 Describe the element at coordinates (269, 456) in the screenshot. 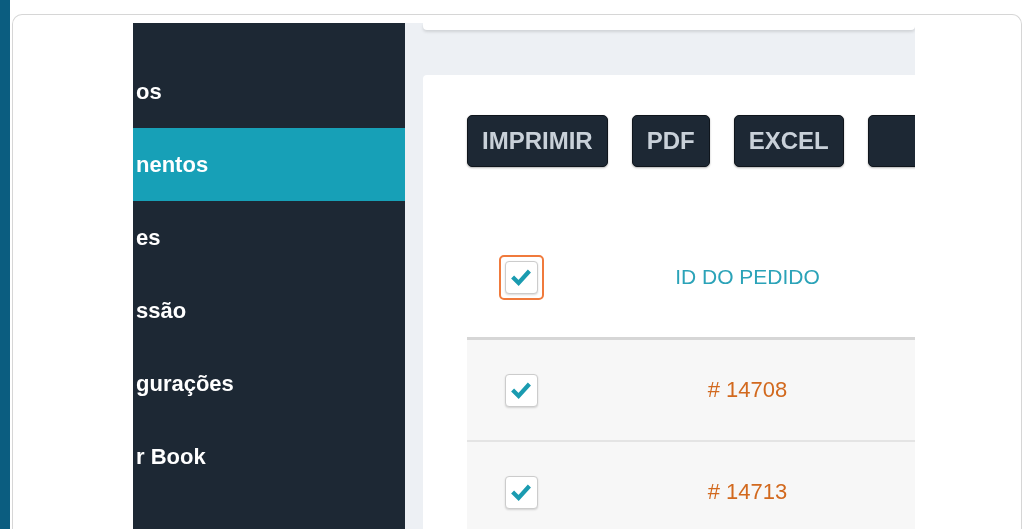

I see `sidebar-item: r Book` at that location.